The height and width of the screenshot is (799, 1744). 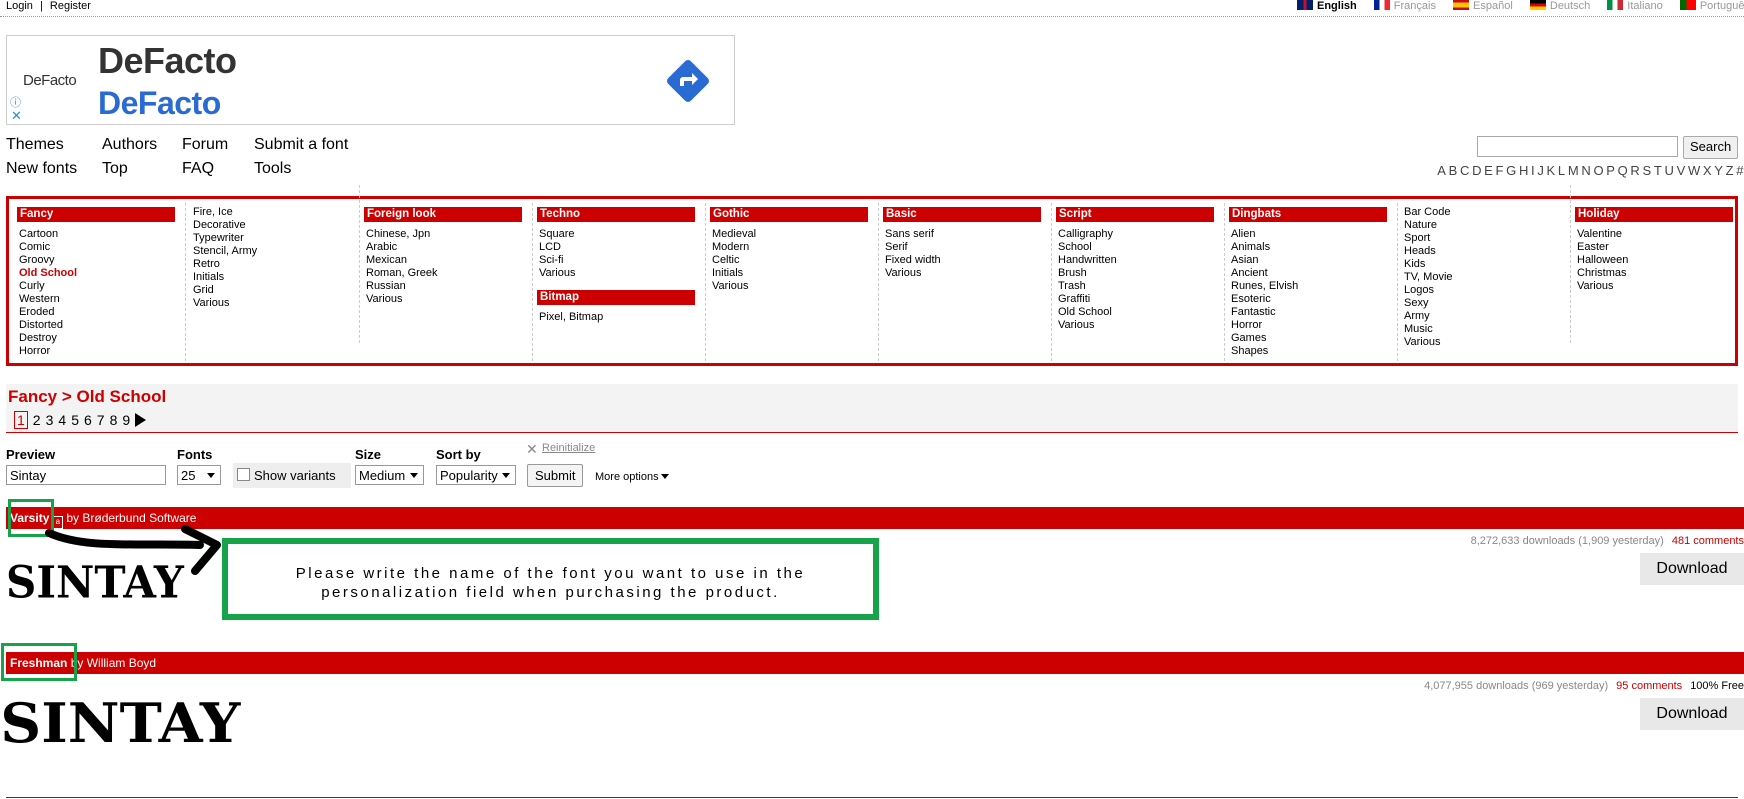 What do you see at coordinates (1586, 170) in the screenshot?
I see `alpha-letter: N` at bounding box center [1586, 170].